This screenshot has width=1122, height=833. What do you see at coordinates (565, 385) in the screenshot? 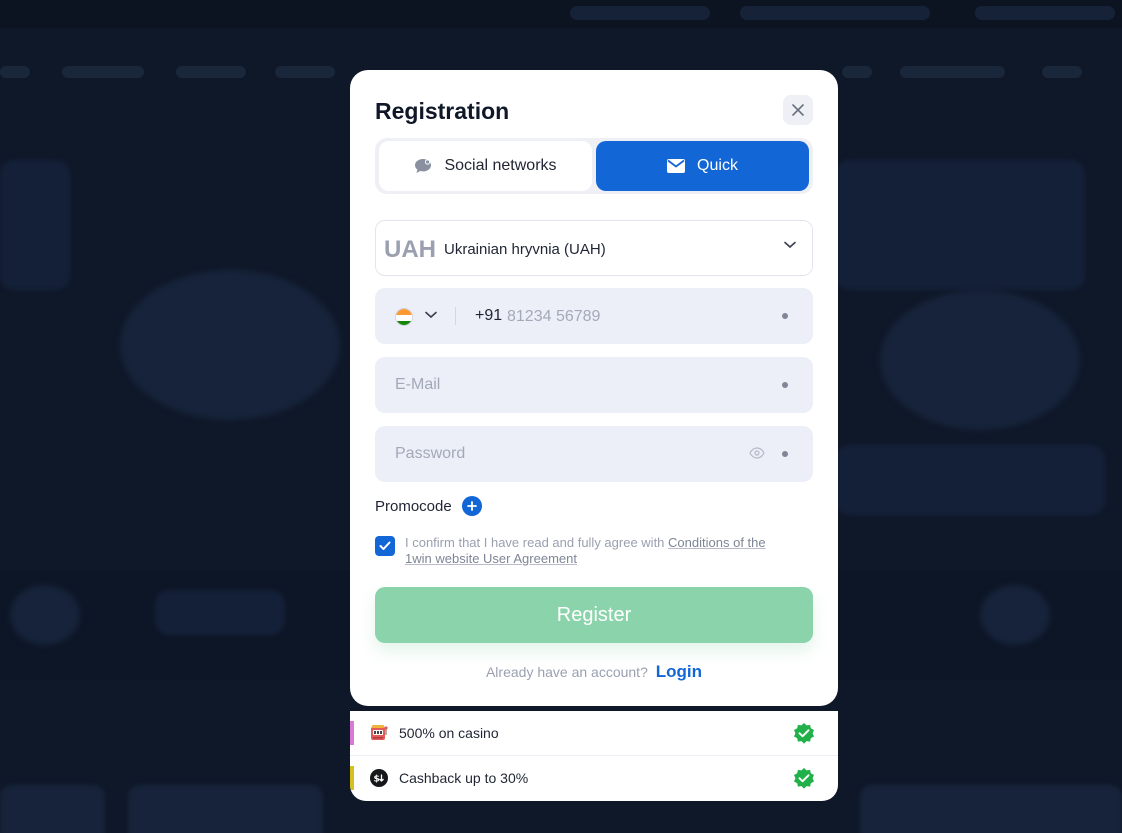
I see `email-input` at bounding box center [565, 385].